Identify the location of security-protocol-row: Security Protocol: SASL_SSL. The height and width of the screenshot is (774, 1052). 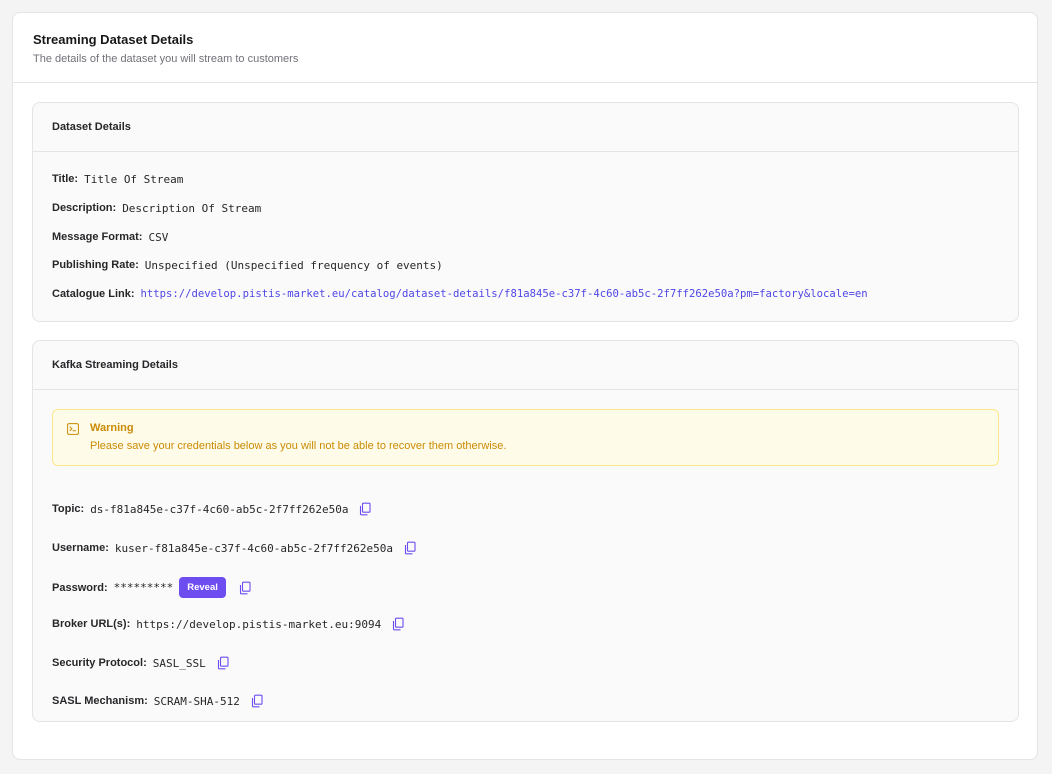
(141, 663).